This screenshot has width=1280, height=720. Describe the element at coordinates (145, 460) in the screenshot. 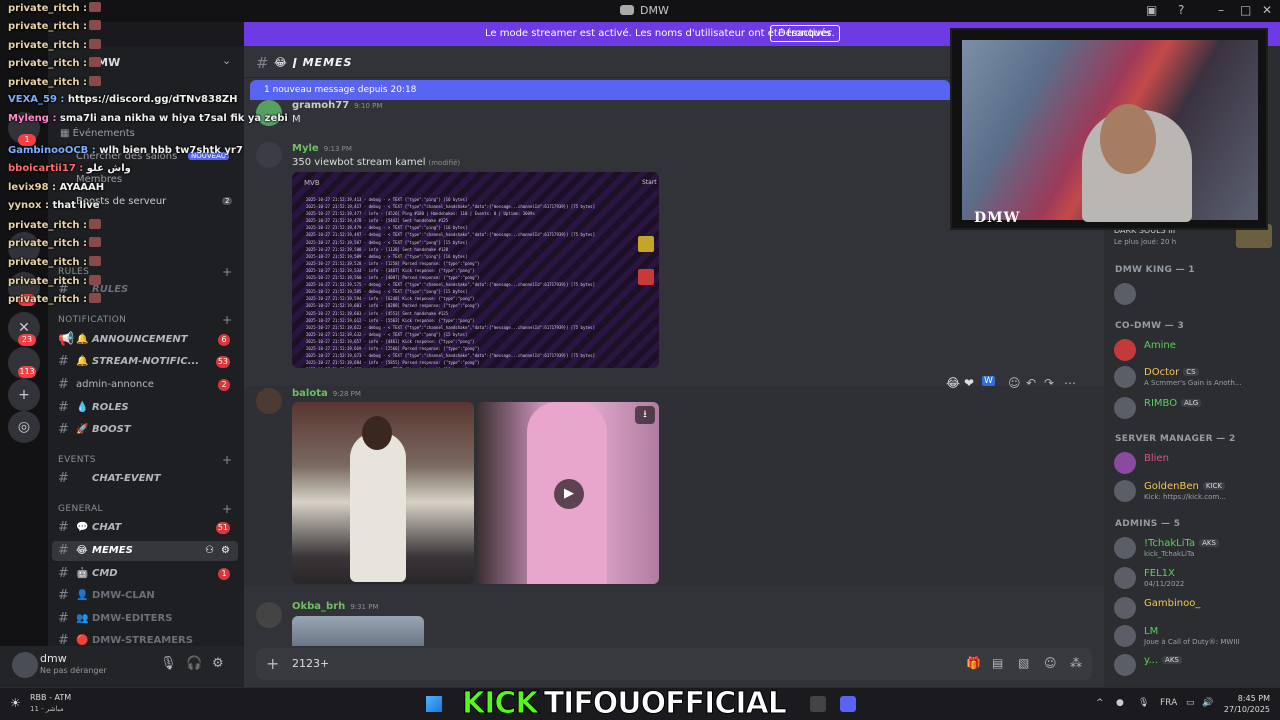

I see `category-events: EVENTS +` at that location.